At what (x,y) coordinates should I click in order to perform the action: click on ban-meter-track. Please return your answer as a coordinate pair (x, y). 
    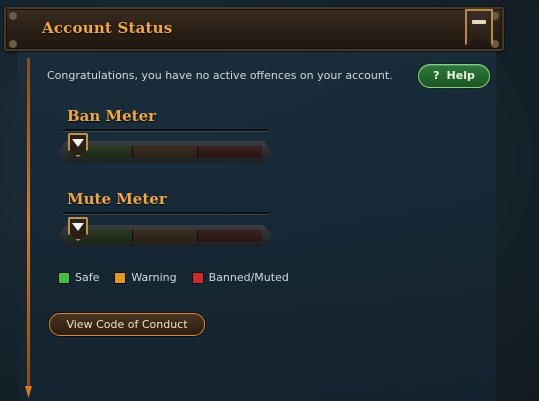
    Looking at the image, I should click on (165, 152).